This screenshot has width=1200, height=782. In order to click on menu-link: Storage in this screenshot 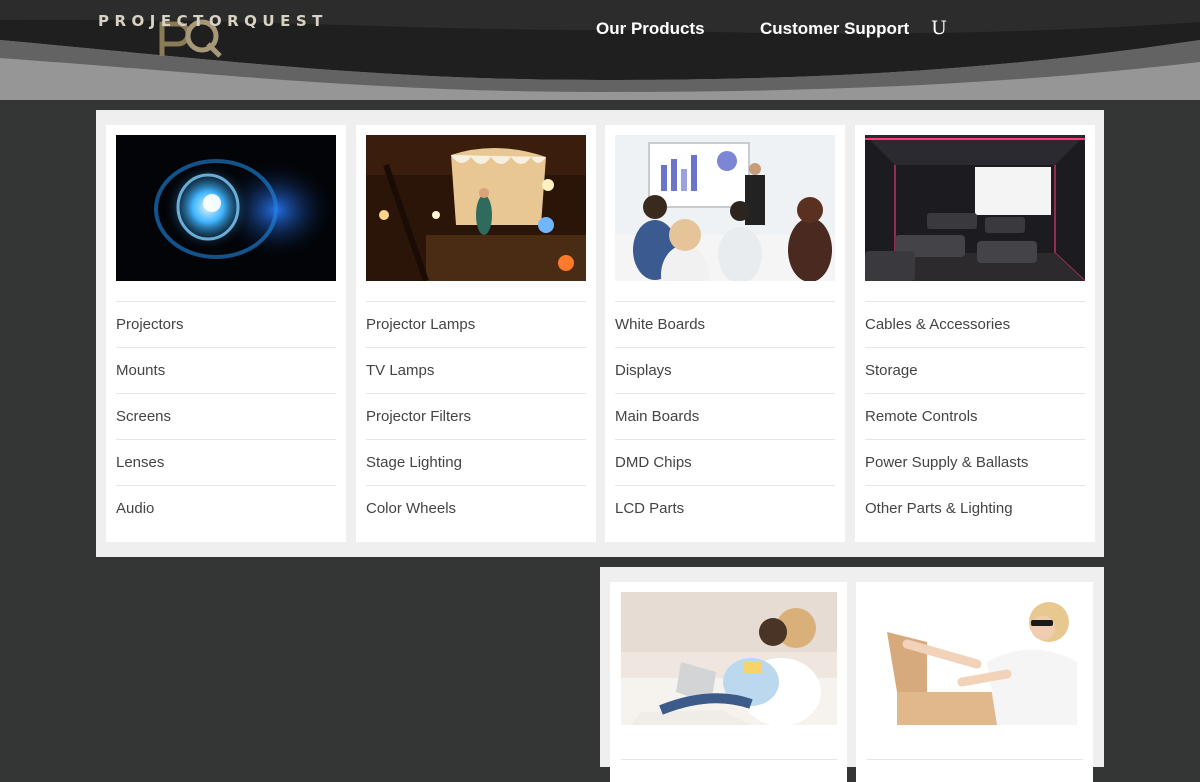, I will do `click(975, 371)`.